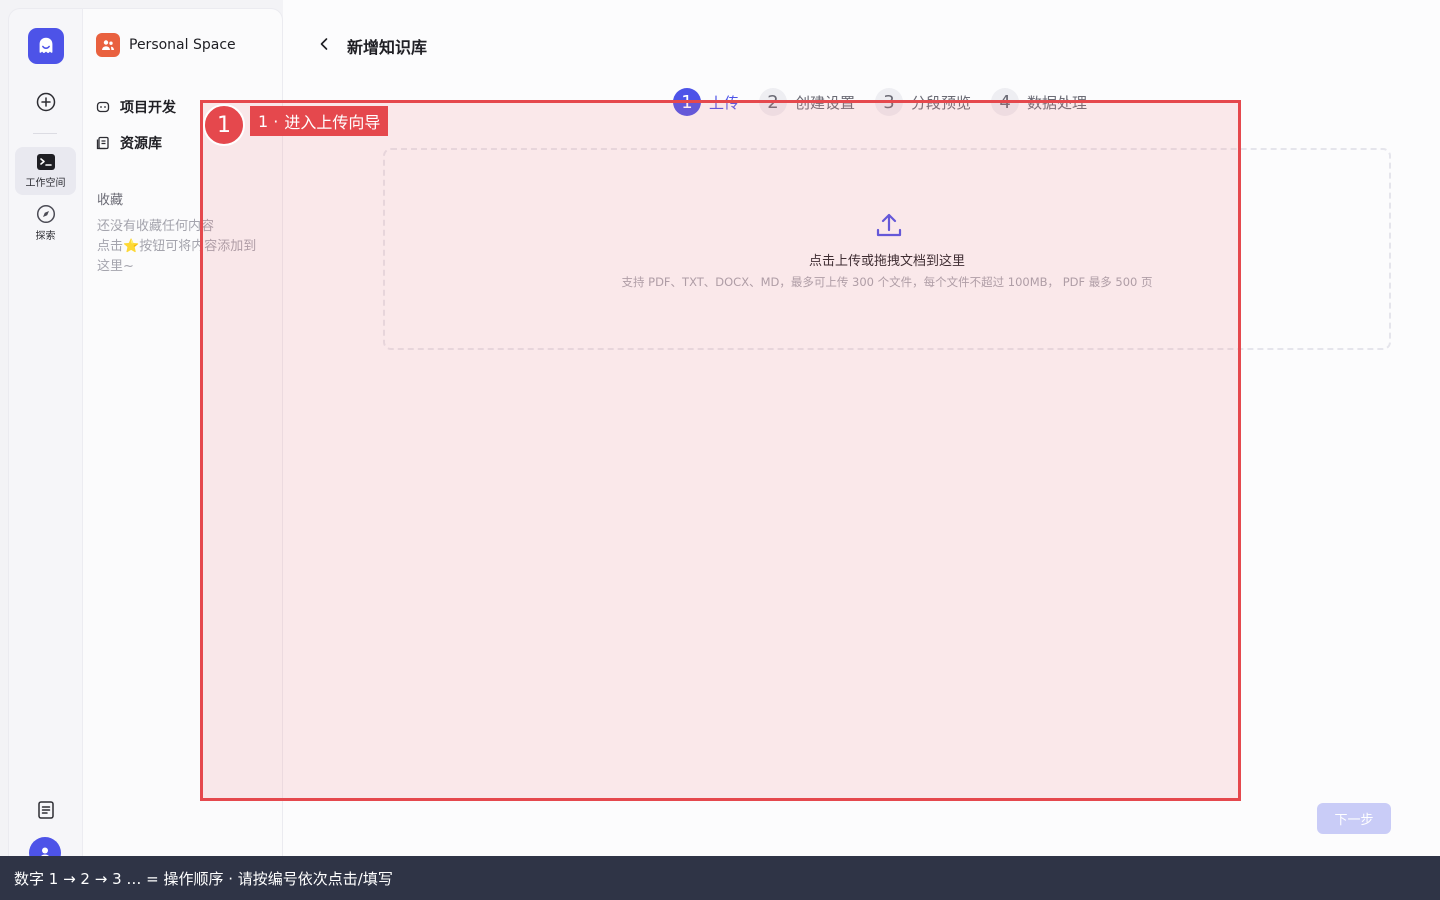  I want to click on docs-icon, so click(46, 810).